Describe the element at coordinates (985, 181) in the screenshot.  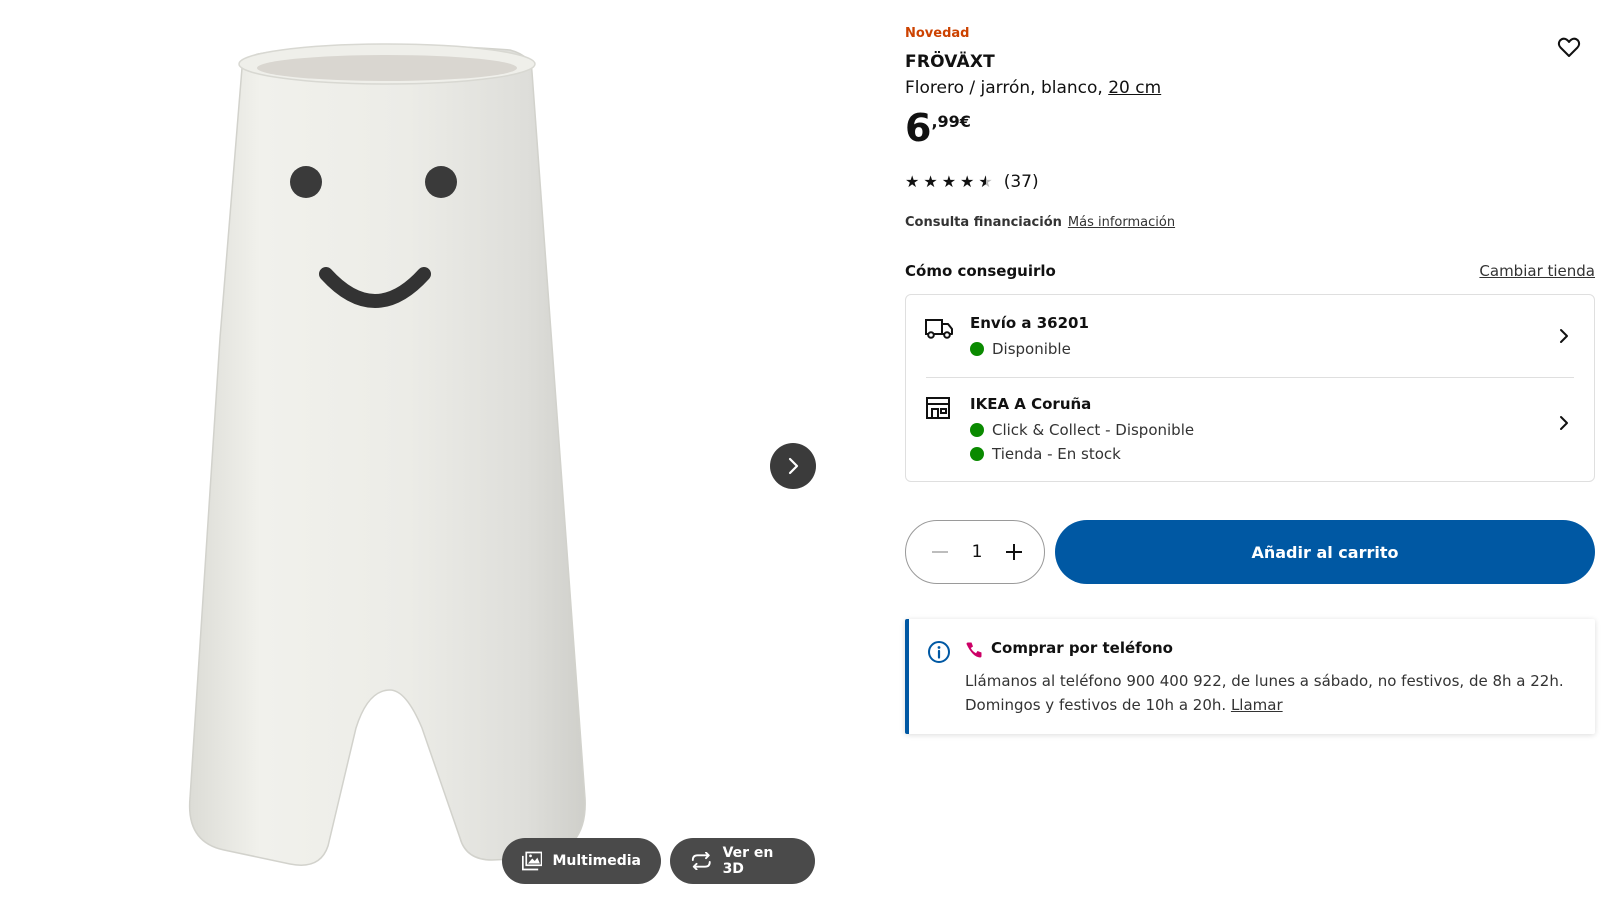
I see `half-star-icon: ★` at that location.